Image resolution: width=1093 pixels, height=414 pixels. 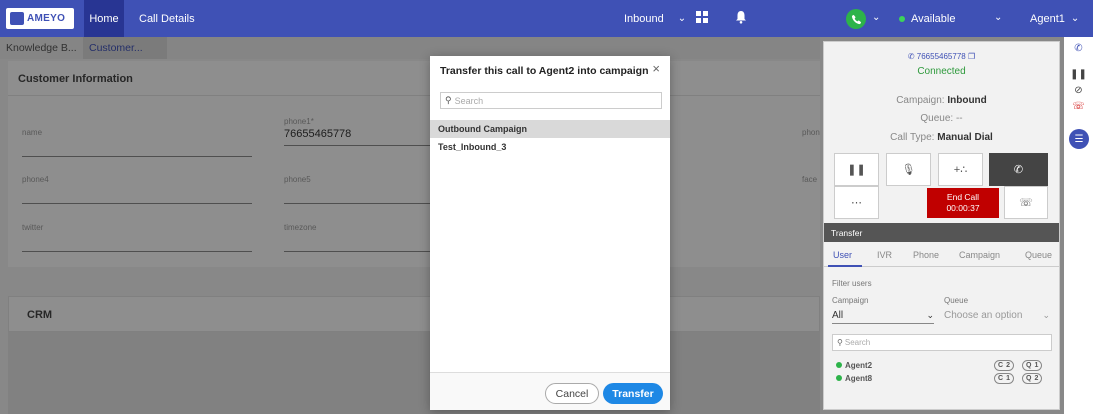 I want to click on queue-info: Queue: --, so click(x=941, y=118).